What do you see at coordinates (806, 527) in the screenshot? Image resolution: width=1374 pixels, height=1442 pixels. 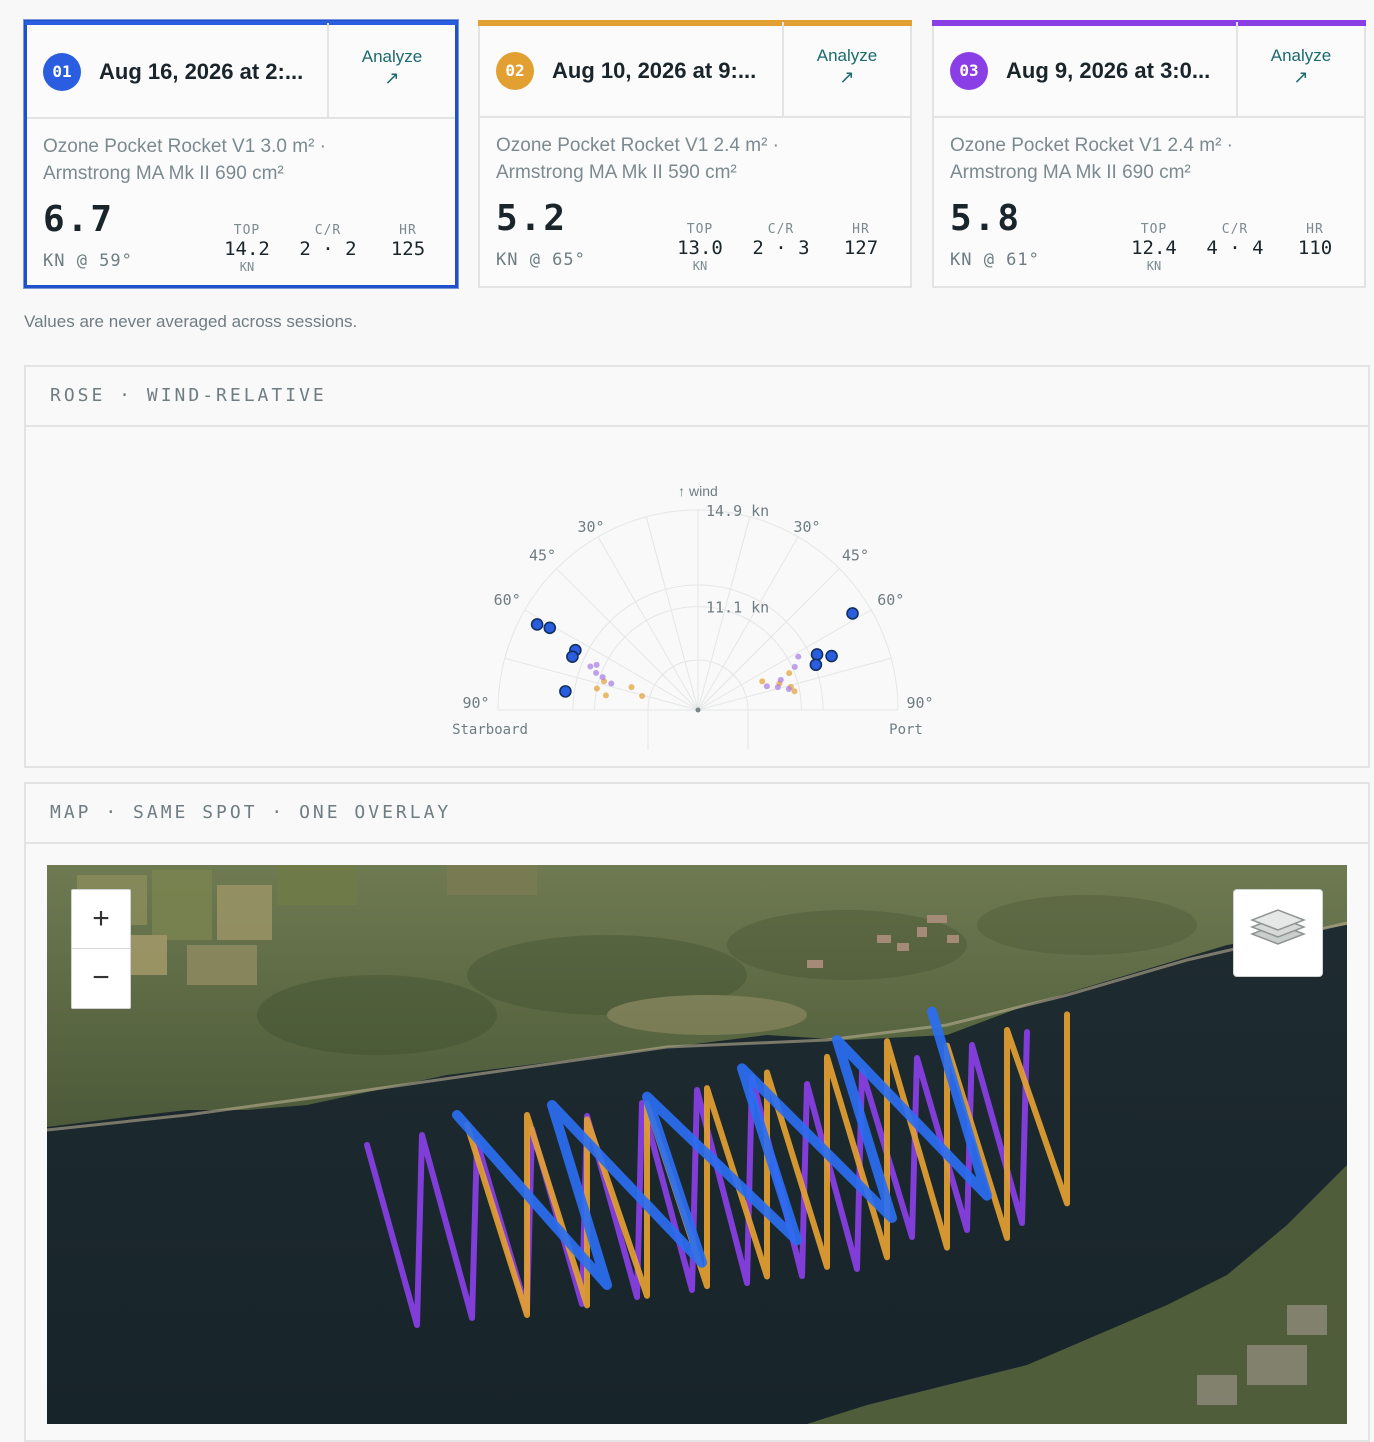 I see `angle-label-port: 30°` at bounding box center [806, 527].